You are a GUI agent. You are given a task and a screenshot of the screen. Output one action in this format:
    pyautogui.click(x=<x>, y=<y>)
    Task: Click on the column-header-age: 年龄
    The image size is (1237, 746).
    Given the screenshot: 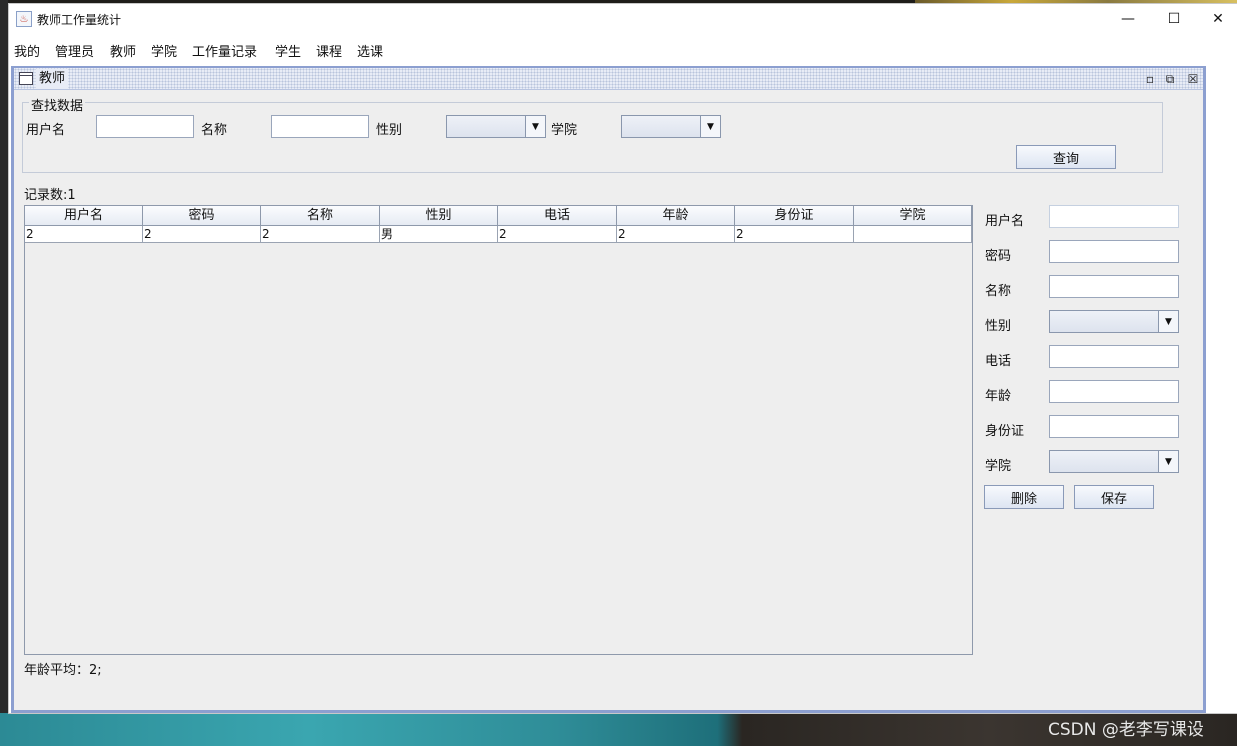 What is the action you would take?
    pyautogui.click(x=676, y=216)
    